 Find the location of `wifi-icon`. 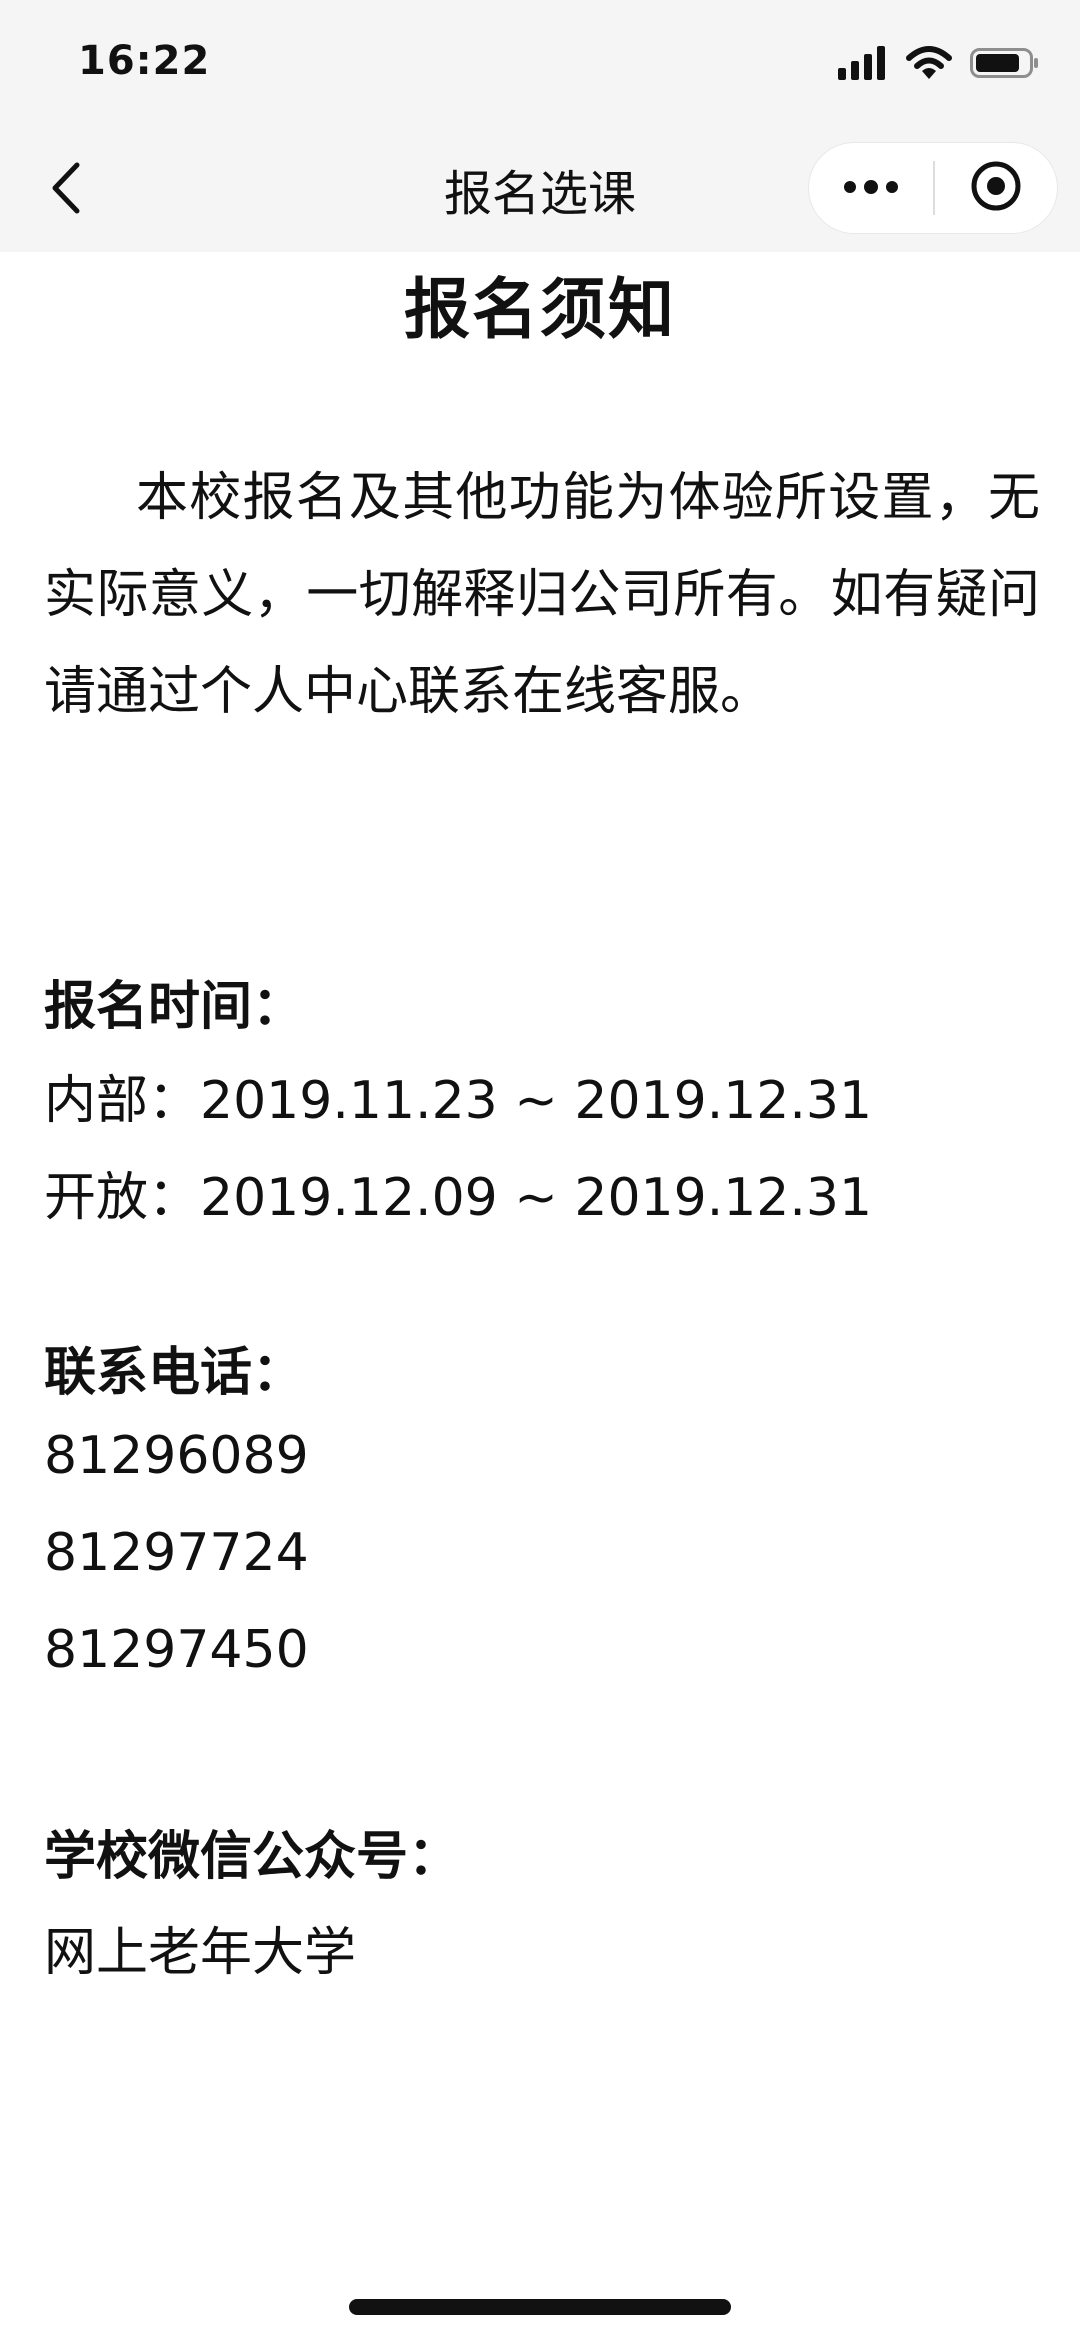

wifi-icon is located at coordinates (929, 65).